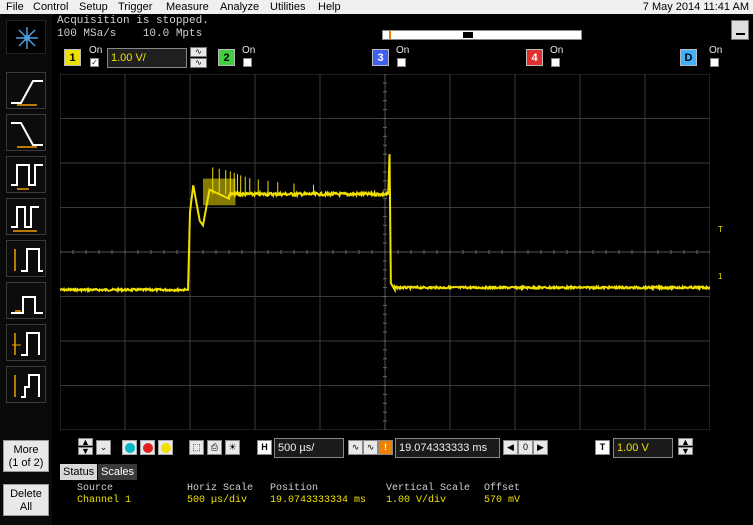 Image resolution: width=753 pixels, height=525 pixels. What do you see at coordinates (714, 62) in the screenshot?
I see `digital-checkbox` at bounding box center [714, 62].